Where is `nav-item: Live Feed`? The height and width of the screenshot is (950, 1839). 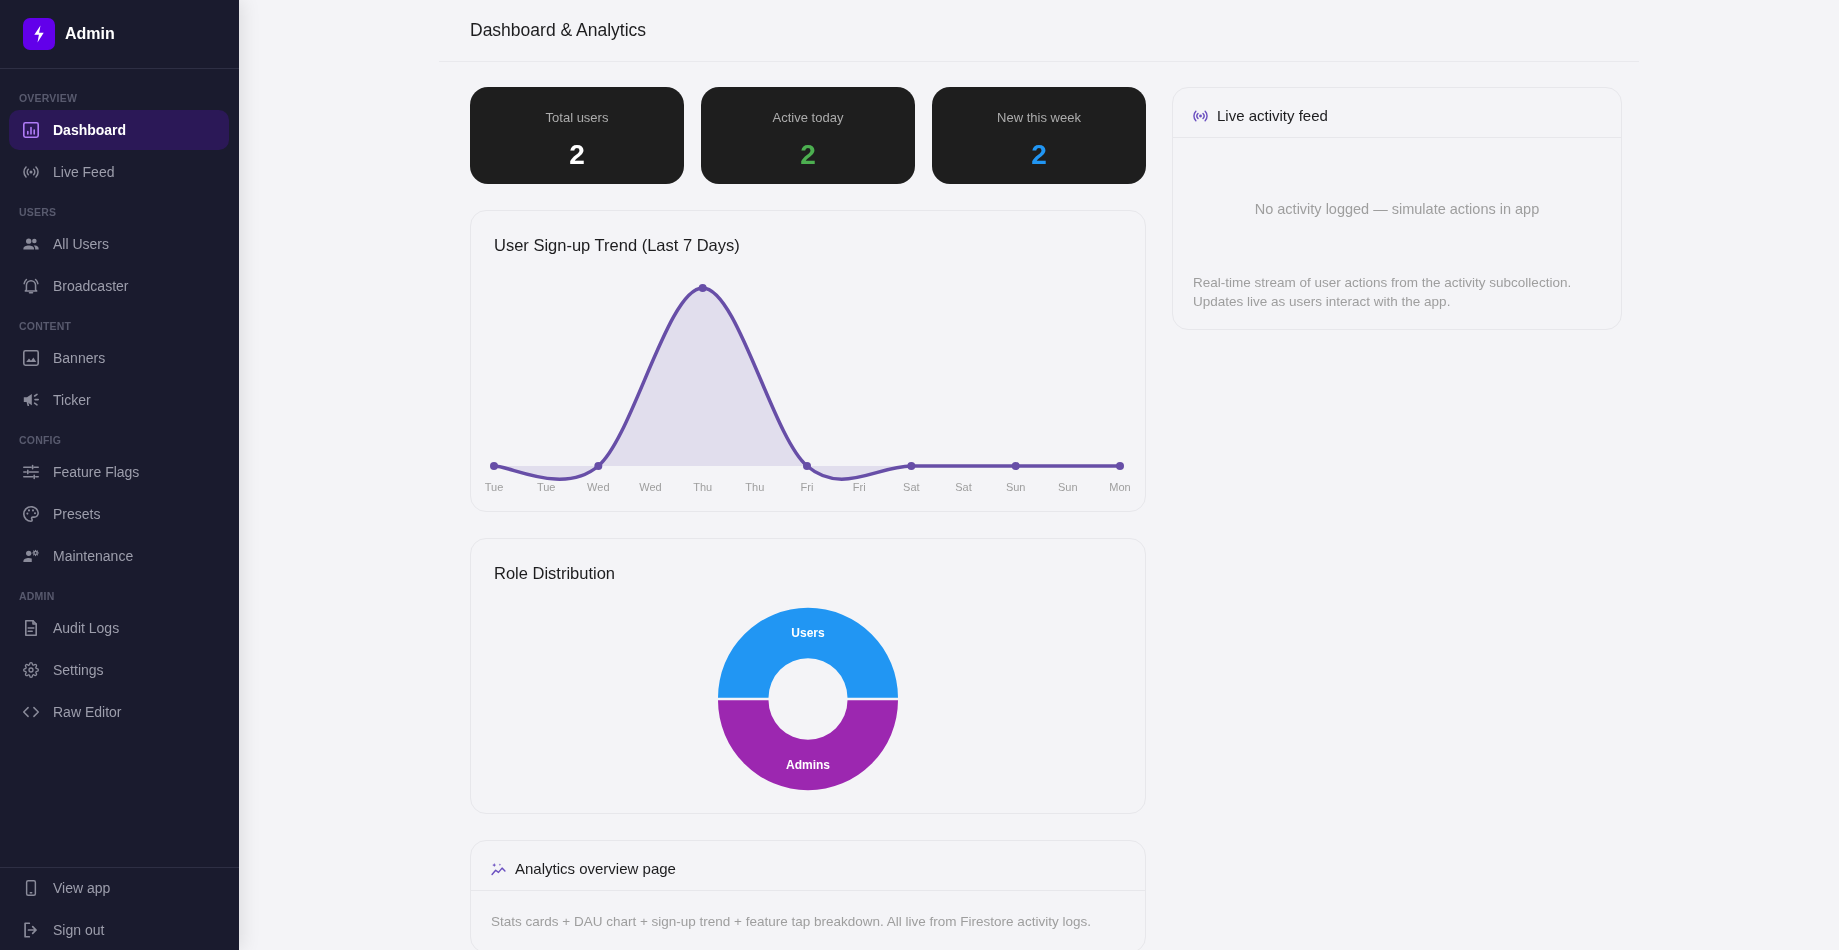 nav-item: Live Feed is located at coordinates (119, 172).